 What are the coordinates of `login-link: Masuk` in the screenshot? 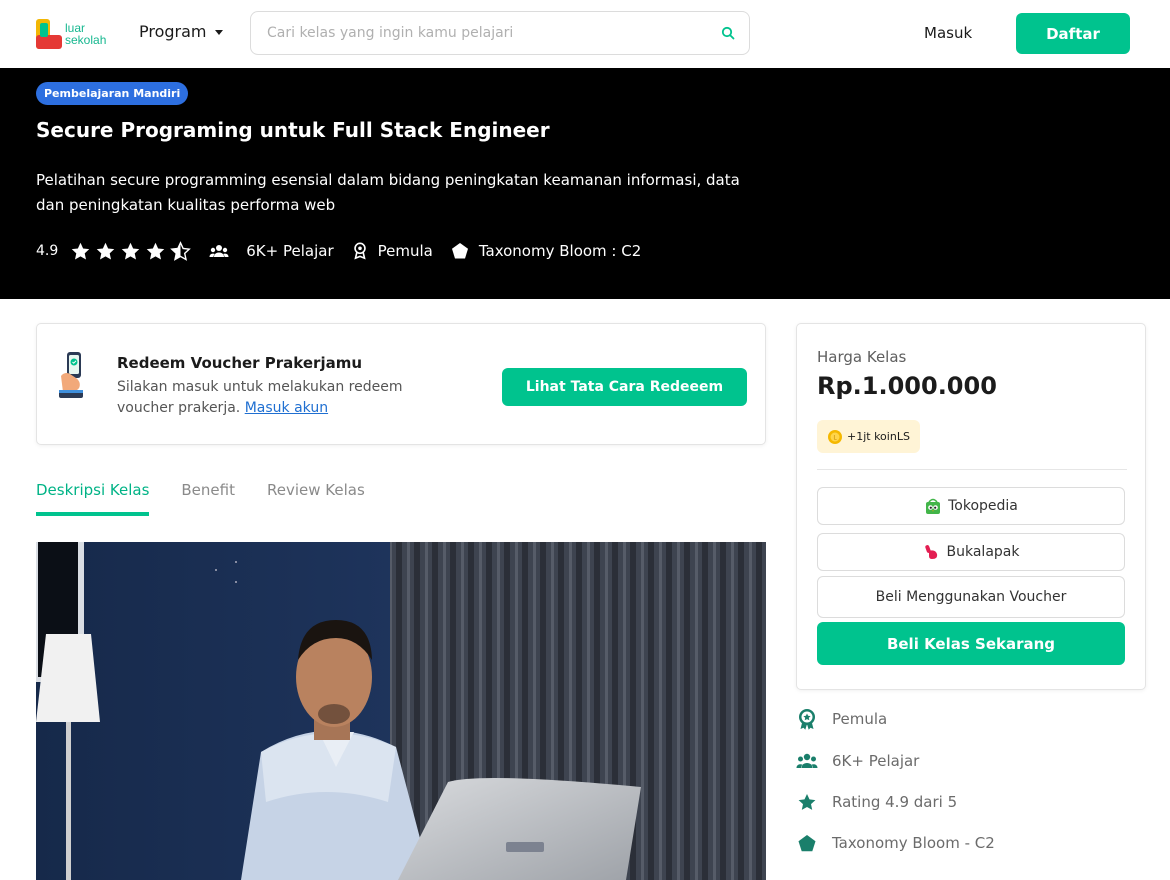 It's located at (948, 33).